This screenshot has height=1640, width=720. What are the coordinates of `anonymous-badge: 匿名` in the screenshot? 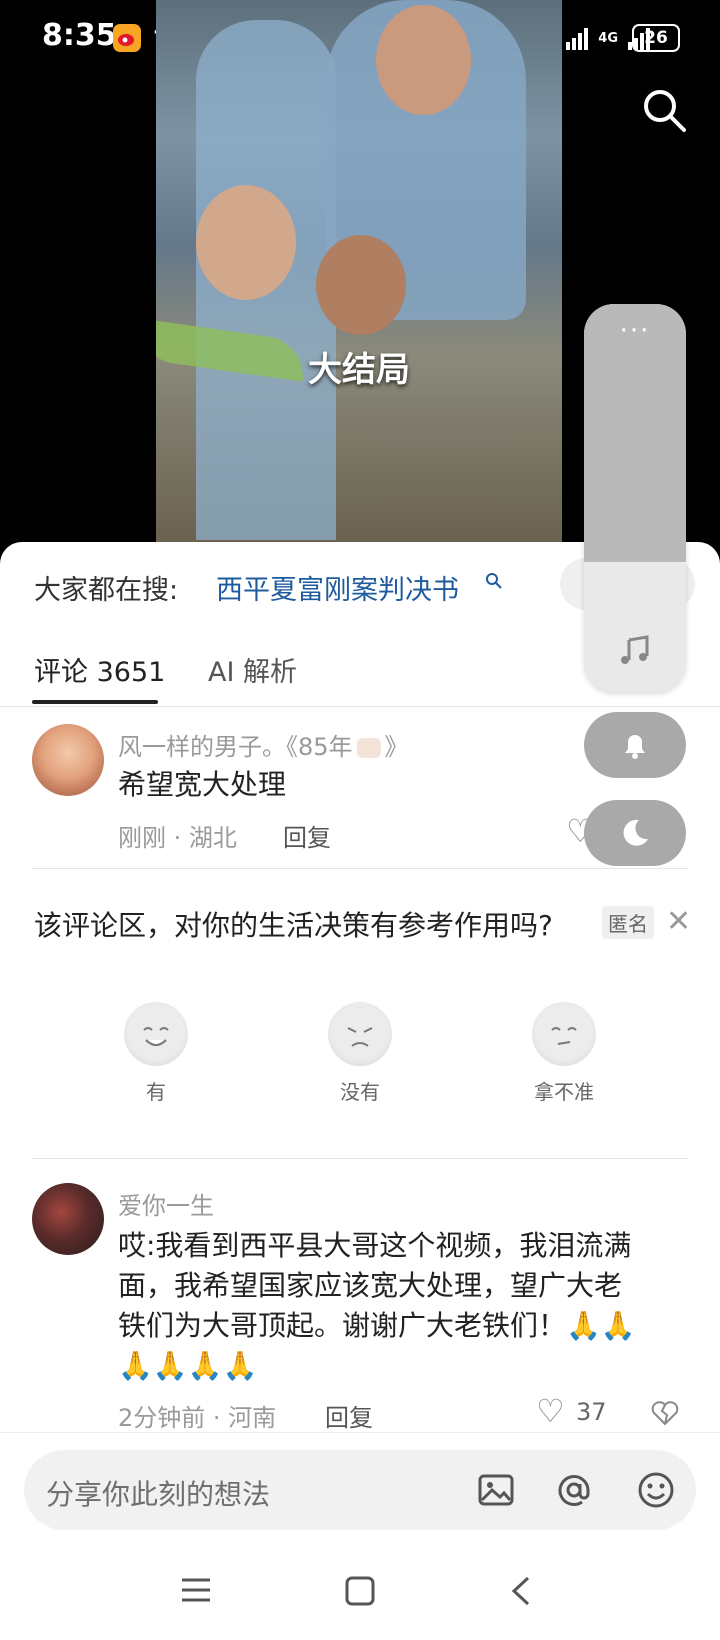 It's located at (628, 922).